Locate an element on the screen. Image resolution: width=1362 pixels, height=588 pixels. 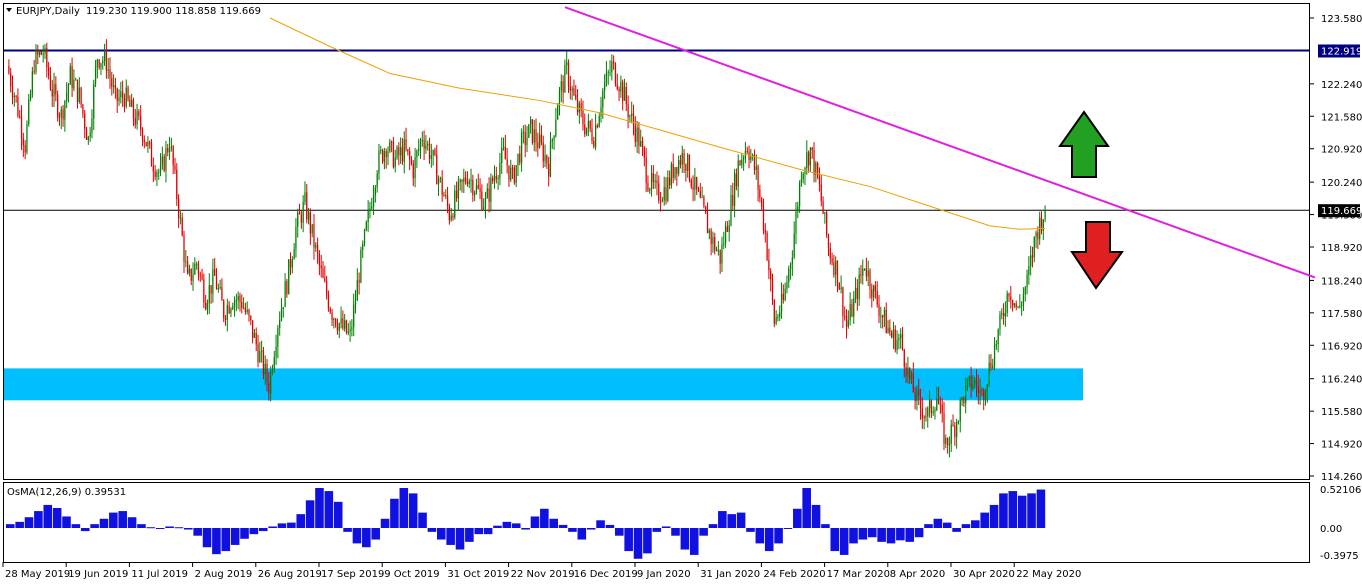
price-tick-label: 115.580 is located at coordinates (1341, 412).